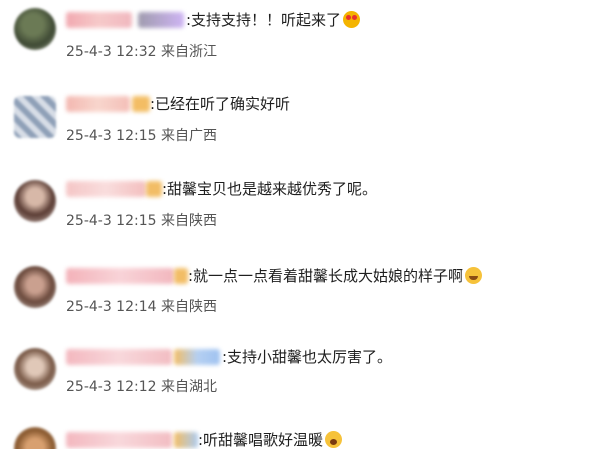 The image size is (600, 449). I want to click on comment-meta: 25-4-3 12:15 来自陕西, so click(141, 221).